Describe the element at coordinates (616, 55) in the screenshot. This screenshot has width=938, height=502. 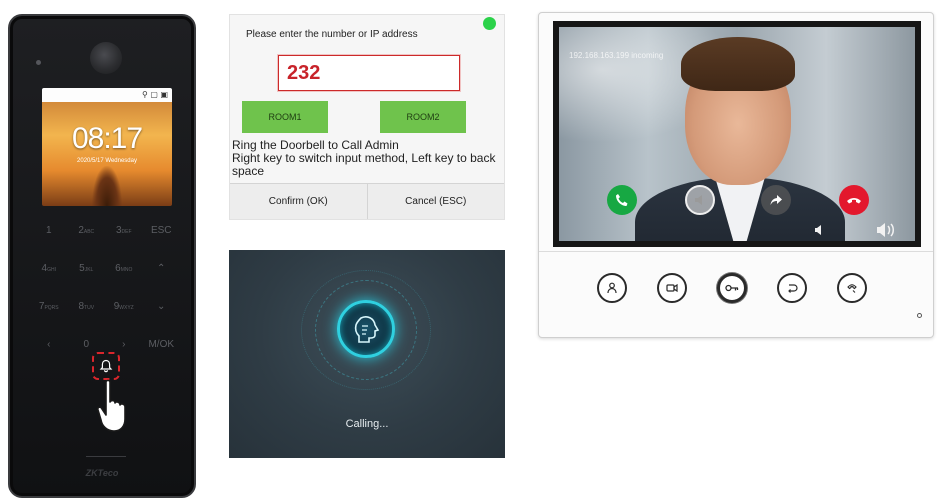
I see `incoming-info: 192.168.163.199 incoming` at that location.